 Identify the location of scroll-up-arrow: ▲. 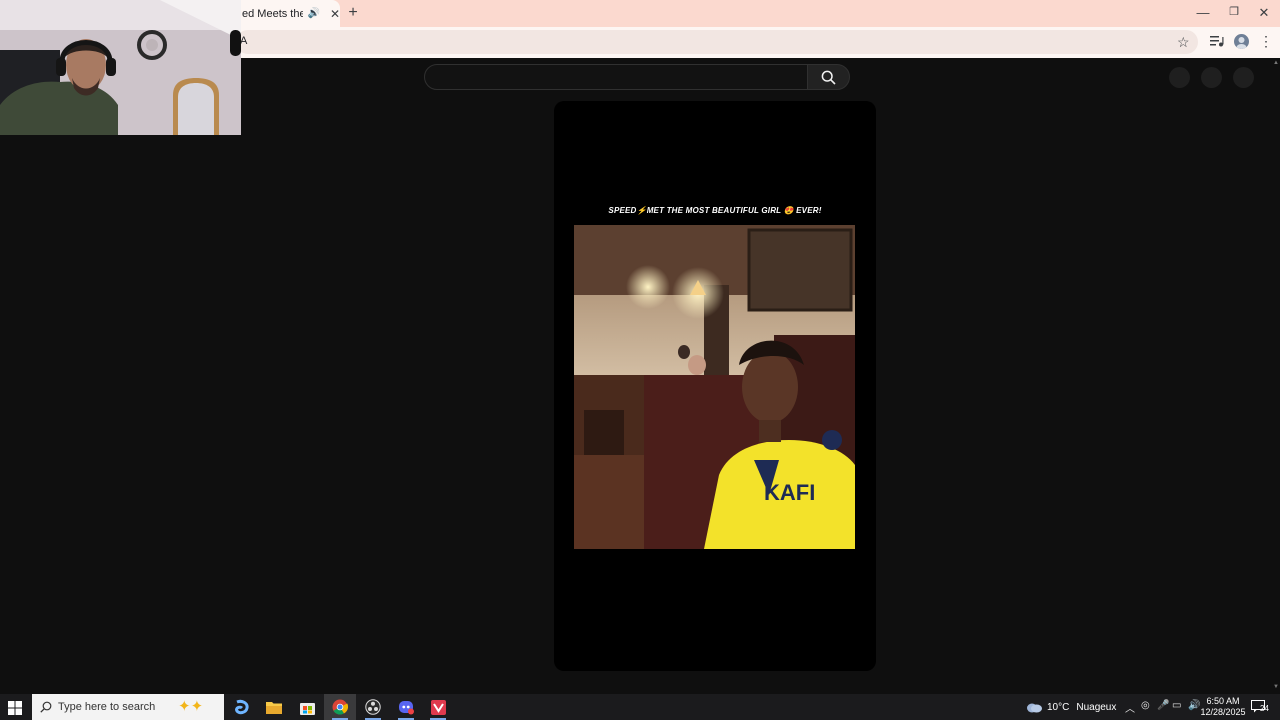
(1276, 63).